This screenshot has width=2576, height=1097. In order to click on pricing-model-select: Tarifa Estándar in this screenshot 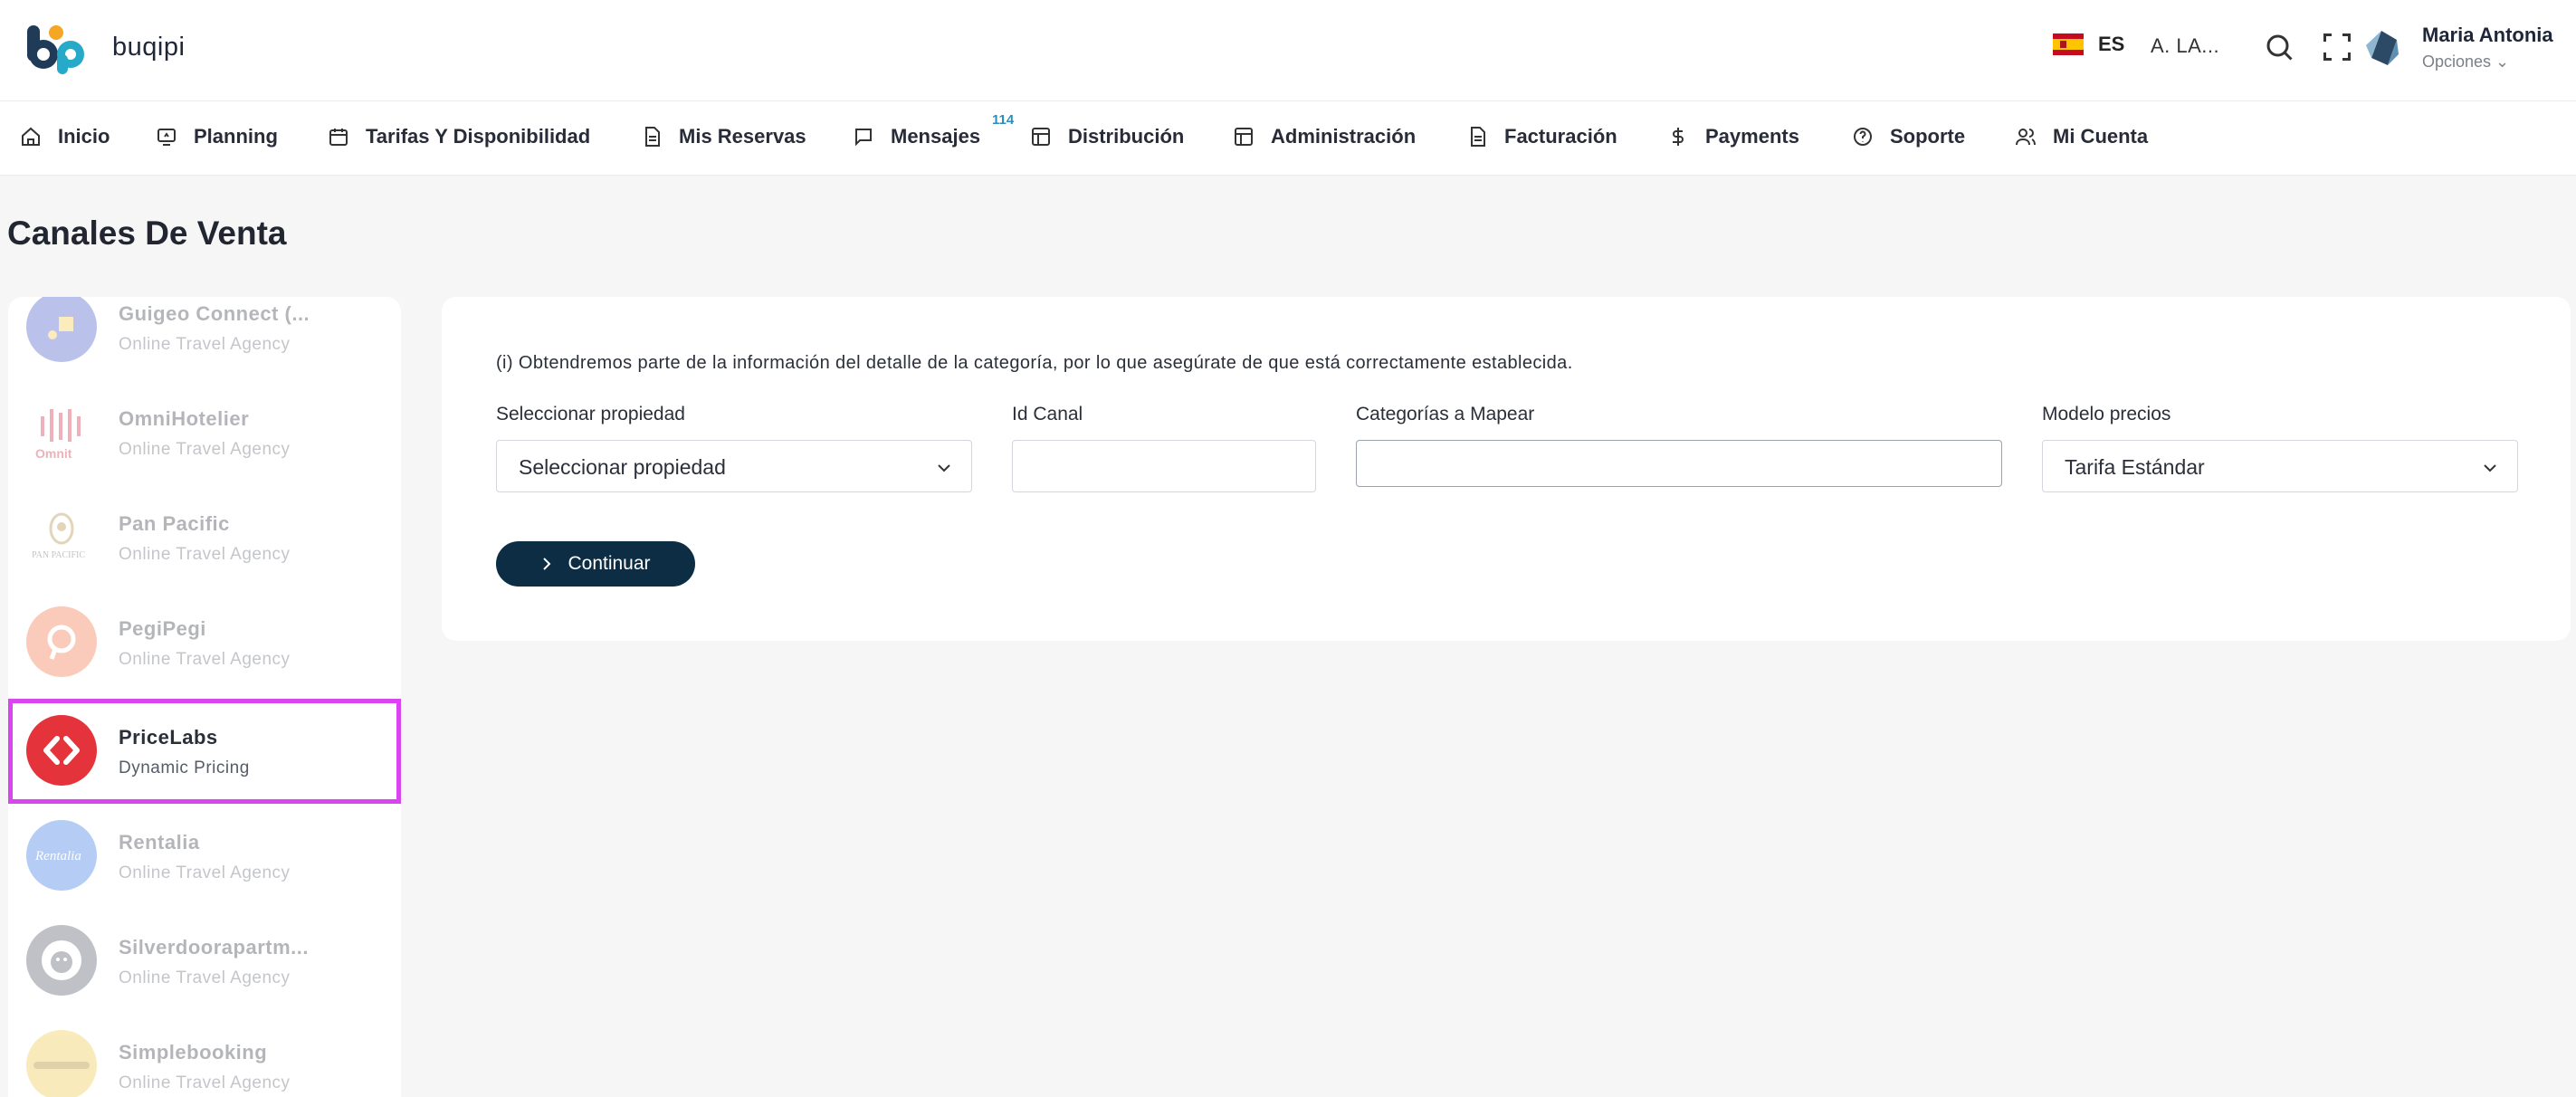, I will do `click(2280, 466)`.